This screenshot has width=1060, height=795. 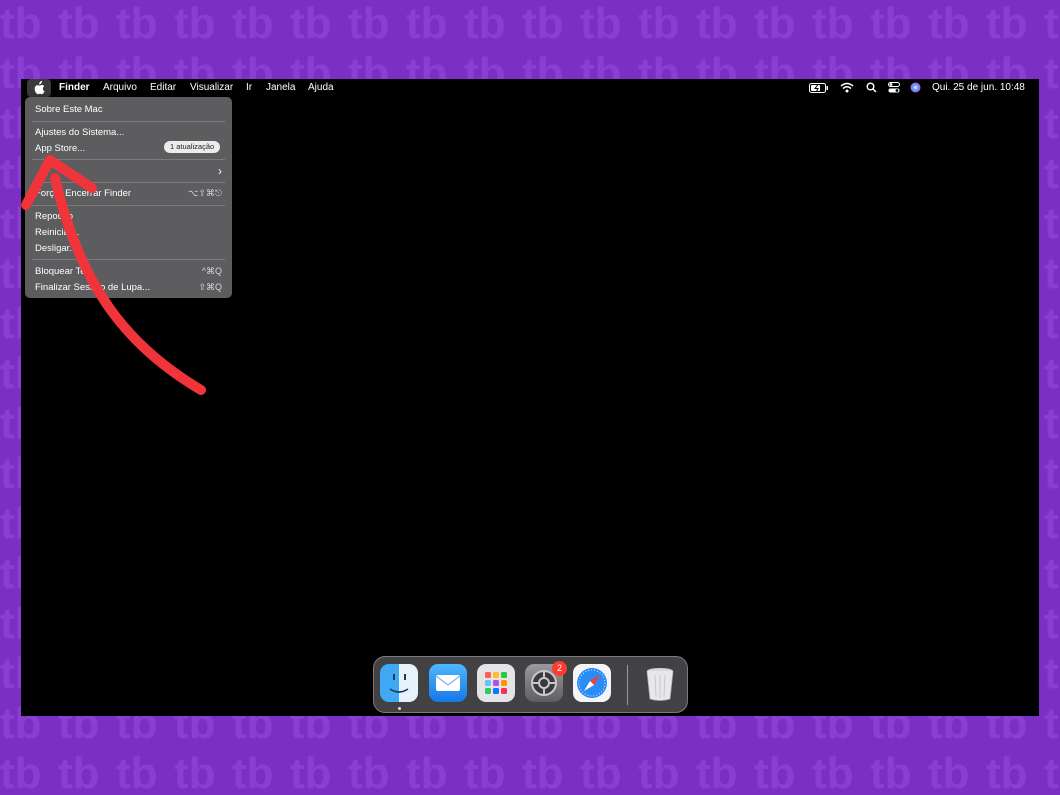 I want to click on dock: 2, so click(x=530, y=684).